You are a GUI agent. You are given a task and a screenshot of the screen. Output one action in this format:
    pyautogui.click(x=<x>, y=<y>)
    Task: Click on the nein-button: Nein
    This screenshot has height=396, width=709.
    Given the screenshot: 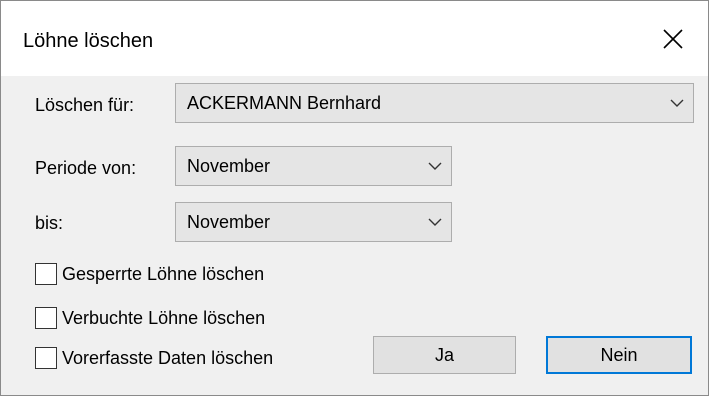 What is the action you would take?
    pyautogui.click(x=619, y=355)
    